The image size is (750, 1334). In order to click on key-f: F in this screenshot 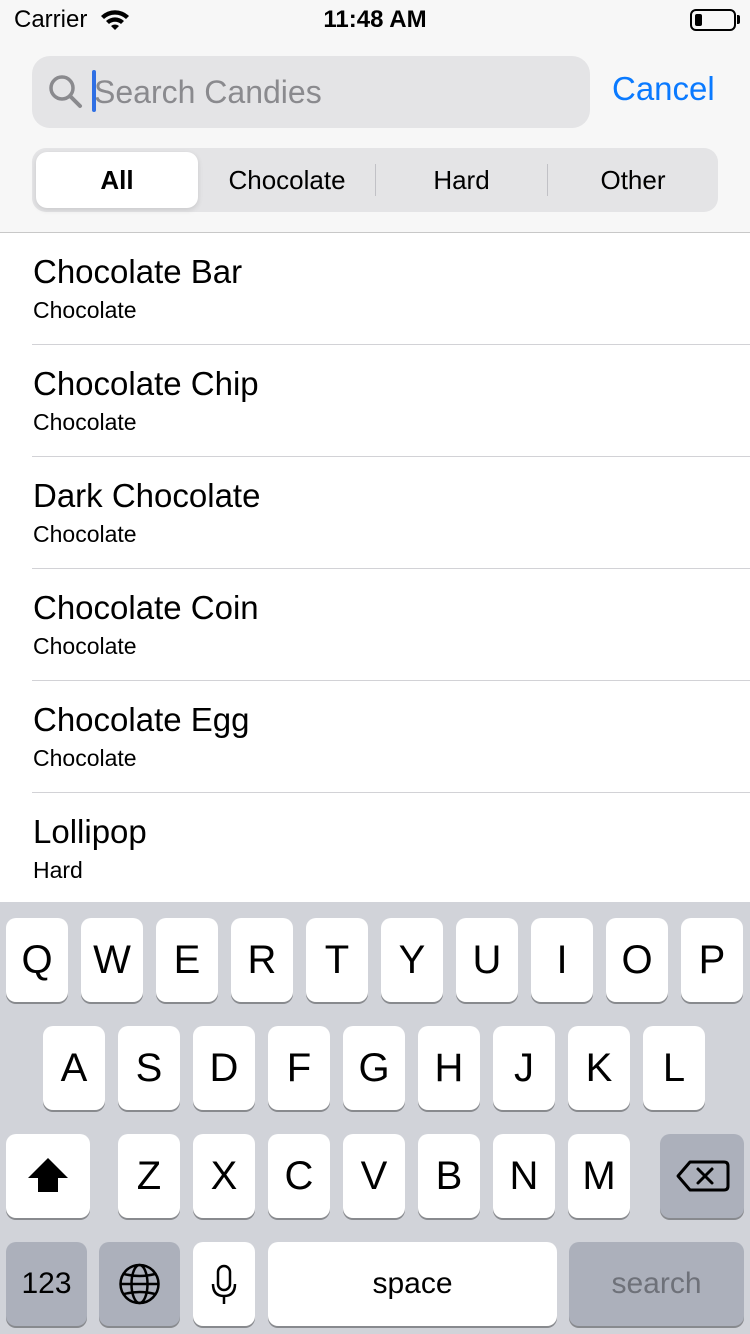, I will do `click(299, 1068)`.